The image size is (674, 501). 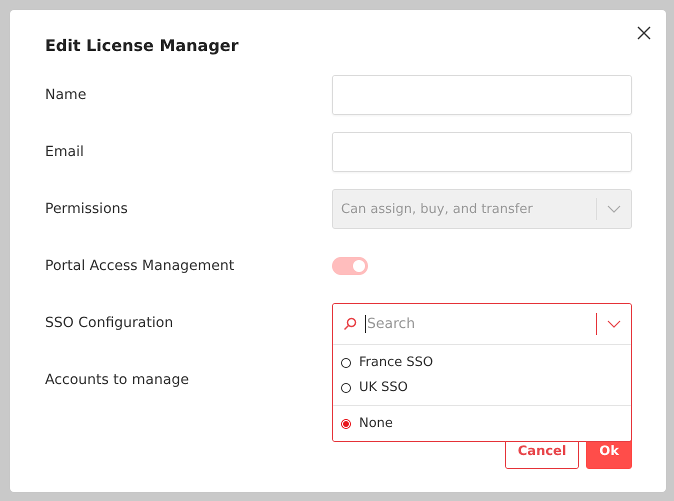 I want to click on field-label: SSO Configuration, so click(x=109, y=323).